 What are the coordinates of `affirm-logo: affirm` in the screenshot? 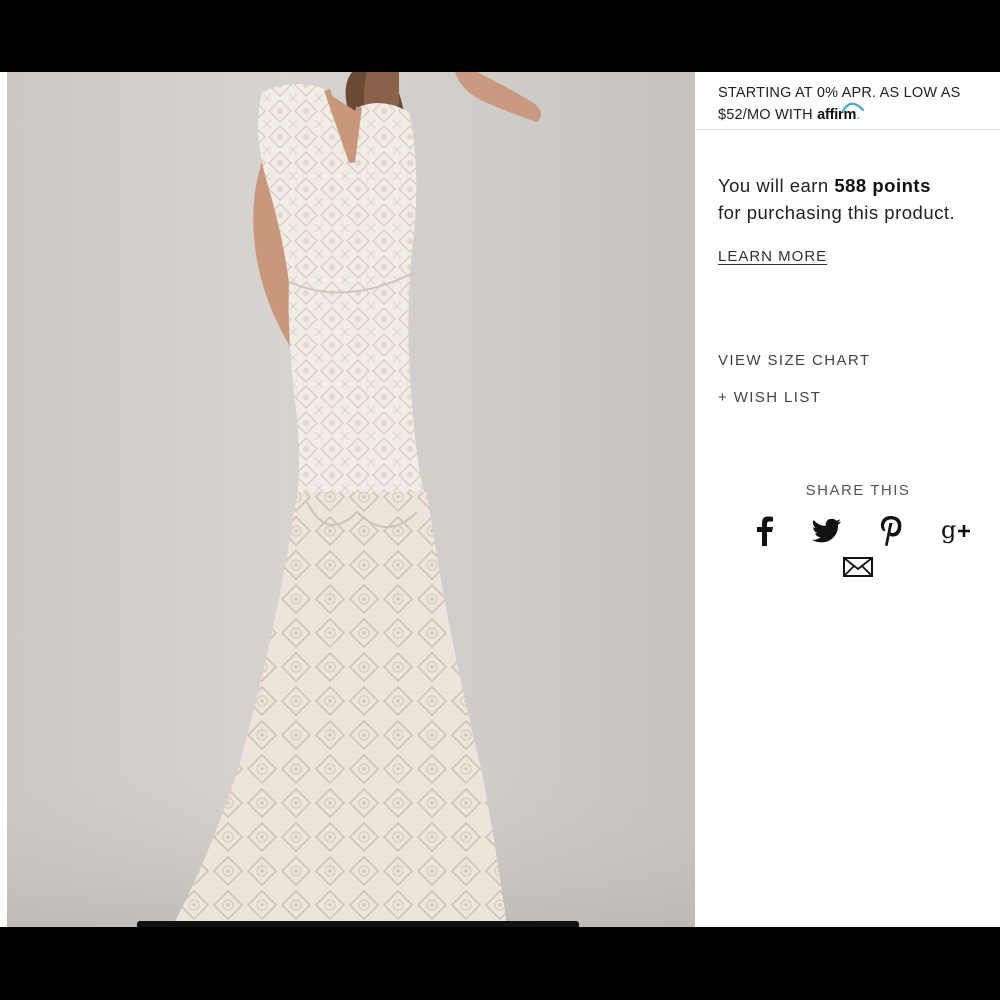 It's located at (841, 112).